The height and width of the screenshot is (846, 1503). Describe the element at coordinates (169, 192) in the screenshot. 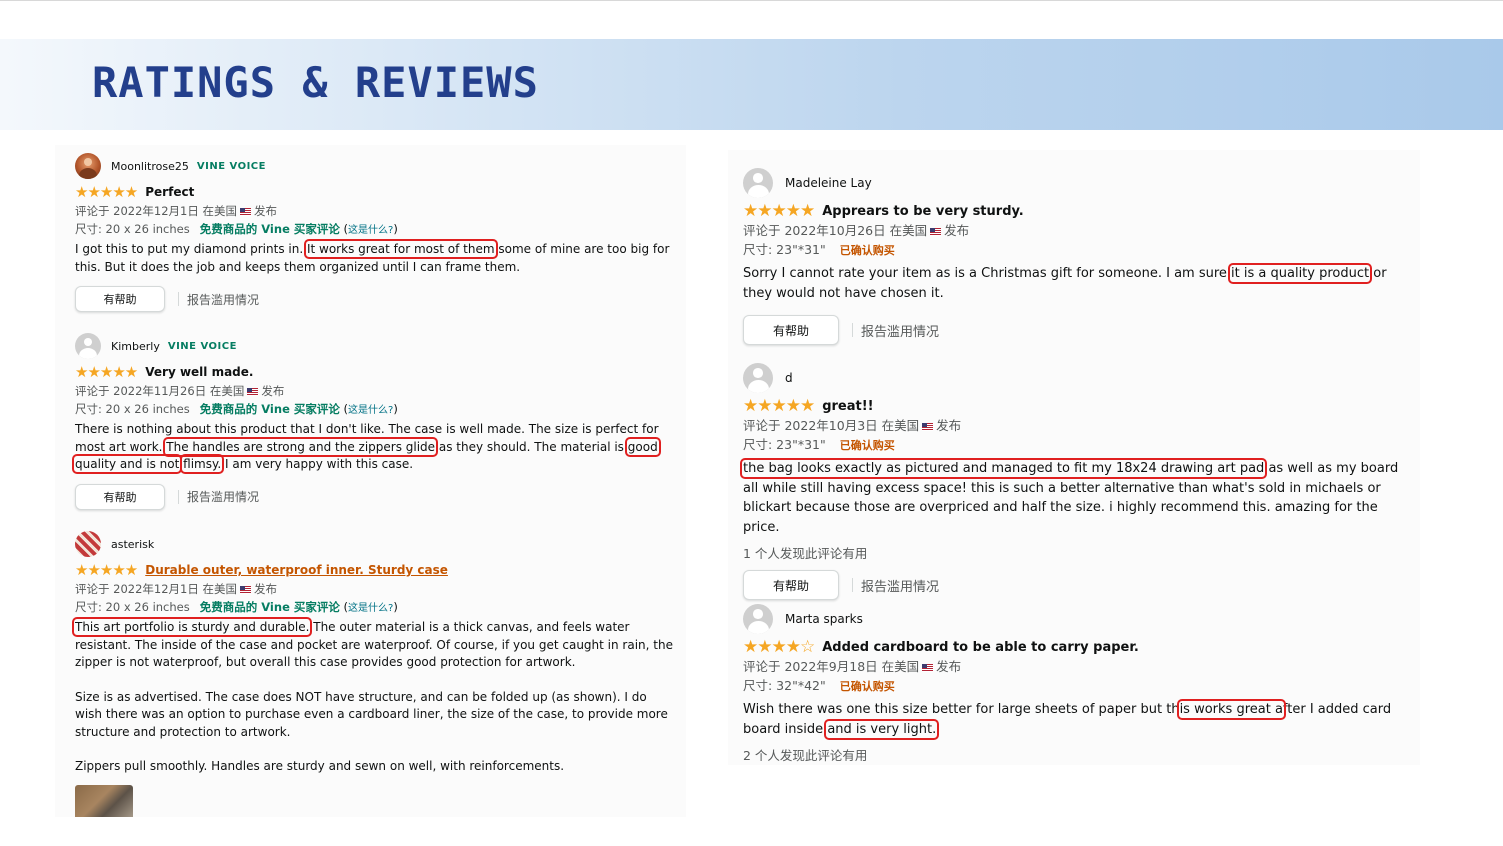

I see `review-title: Perfect` at that location.